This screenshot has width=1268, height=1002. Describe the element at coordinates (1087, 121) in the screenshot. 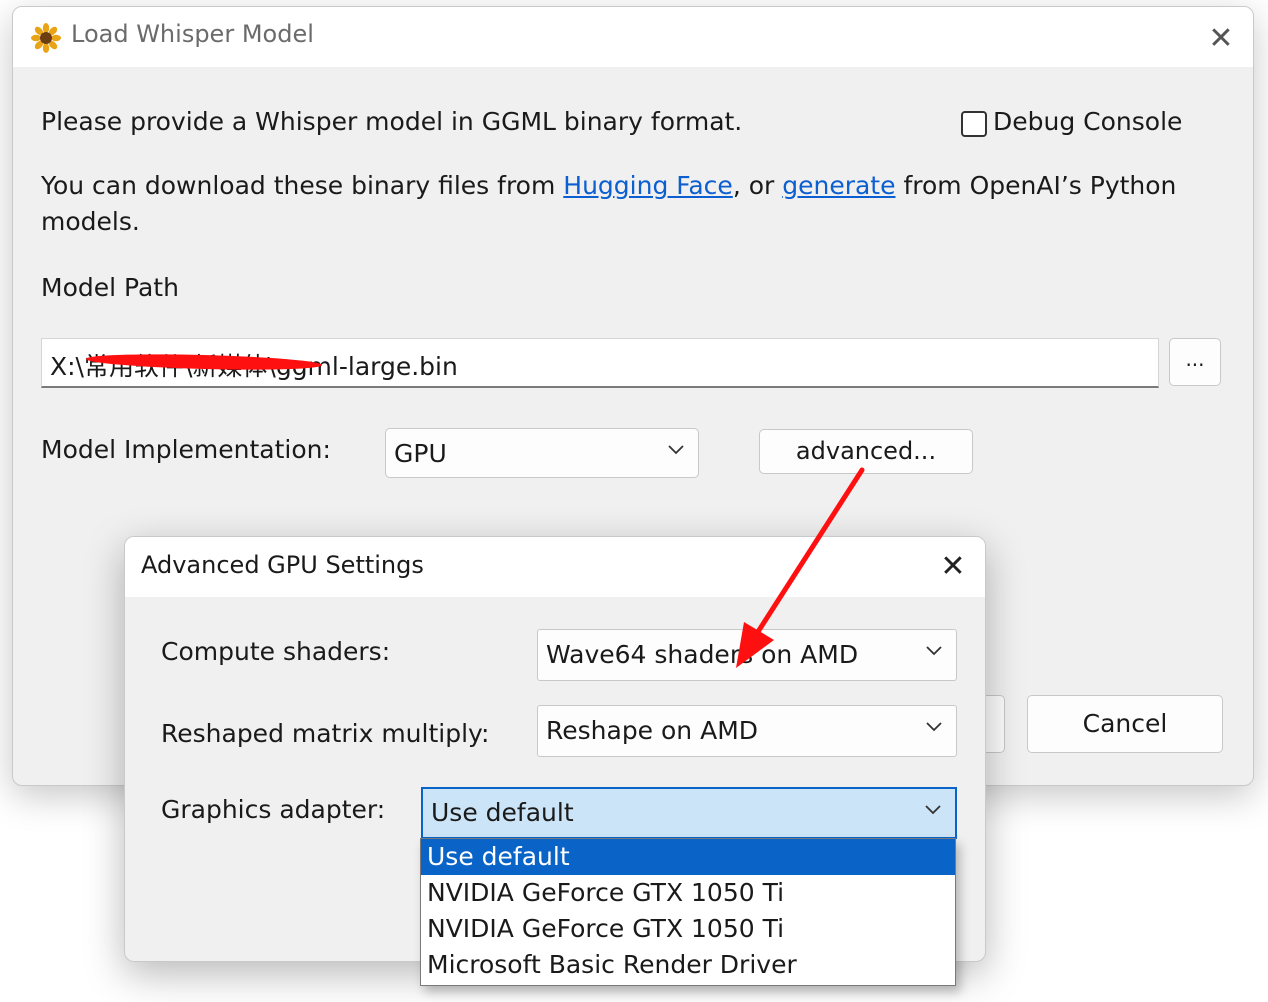

I see `debug-console-label: Debug Console` at that location.